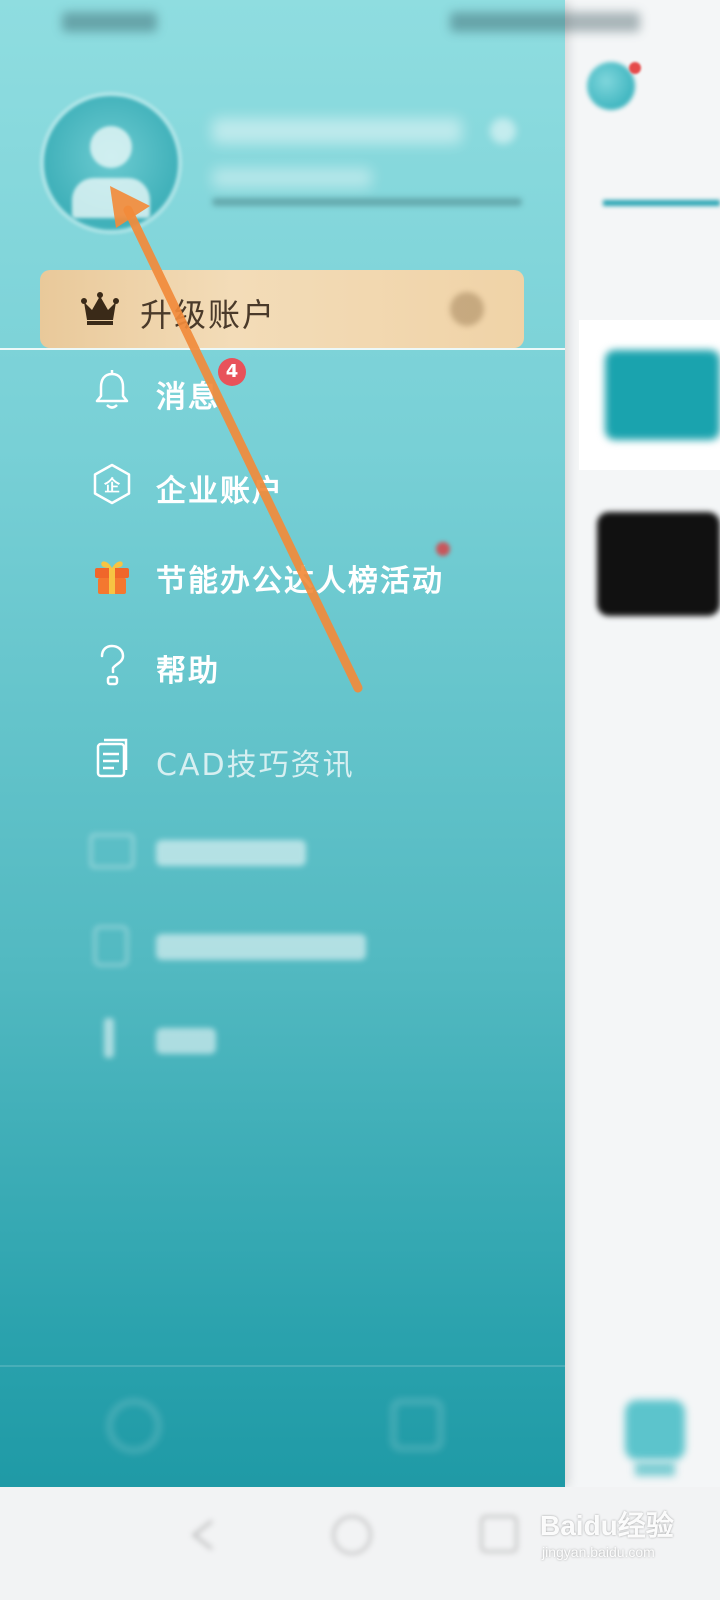  Describe the element at coordinates (112, 665) in the screenshot. I see `help-icon` at that location.